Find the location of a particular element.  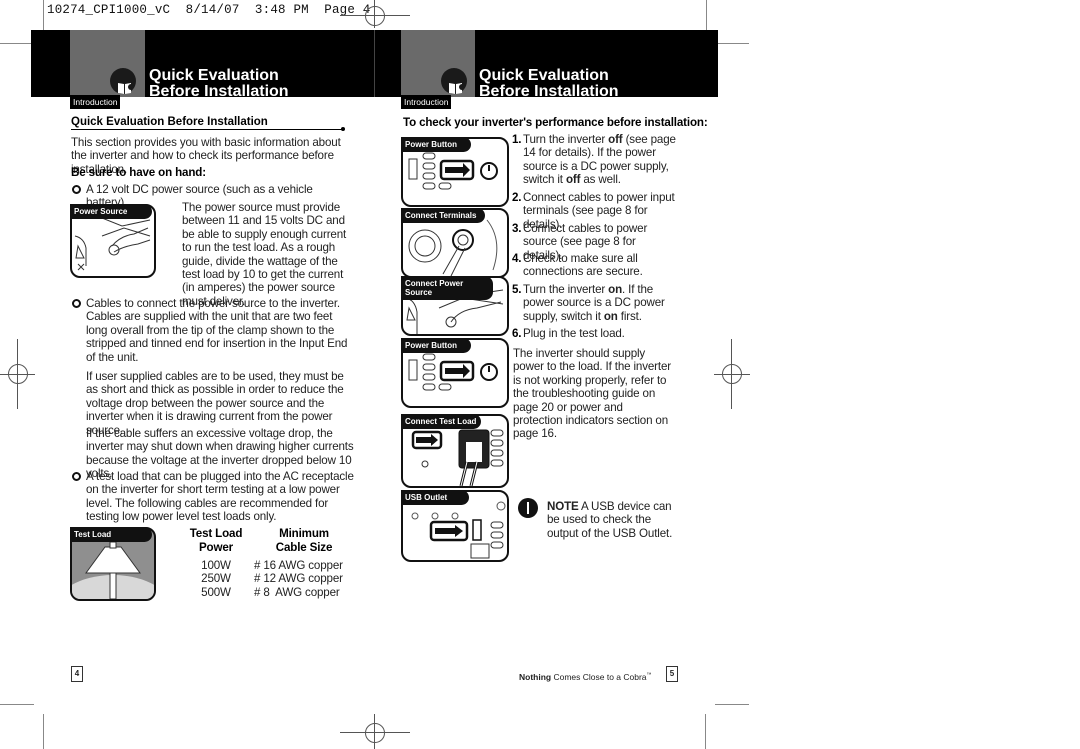

right-banner-title-line2: Before Installation is located at coordinates (549, 91).